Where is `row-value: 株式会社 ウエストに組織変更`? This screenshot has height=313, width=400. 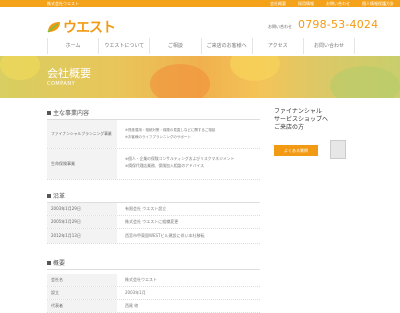 row-value: 株式会社 ウエストに組織変更 is located at coordinates (152, 221).